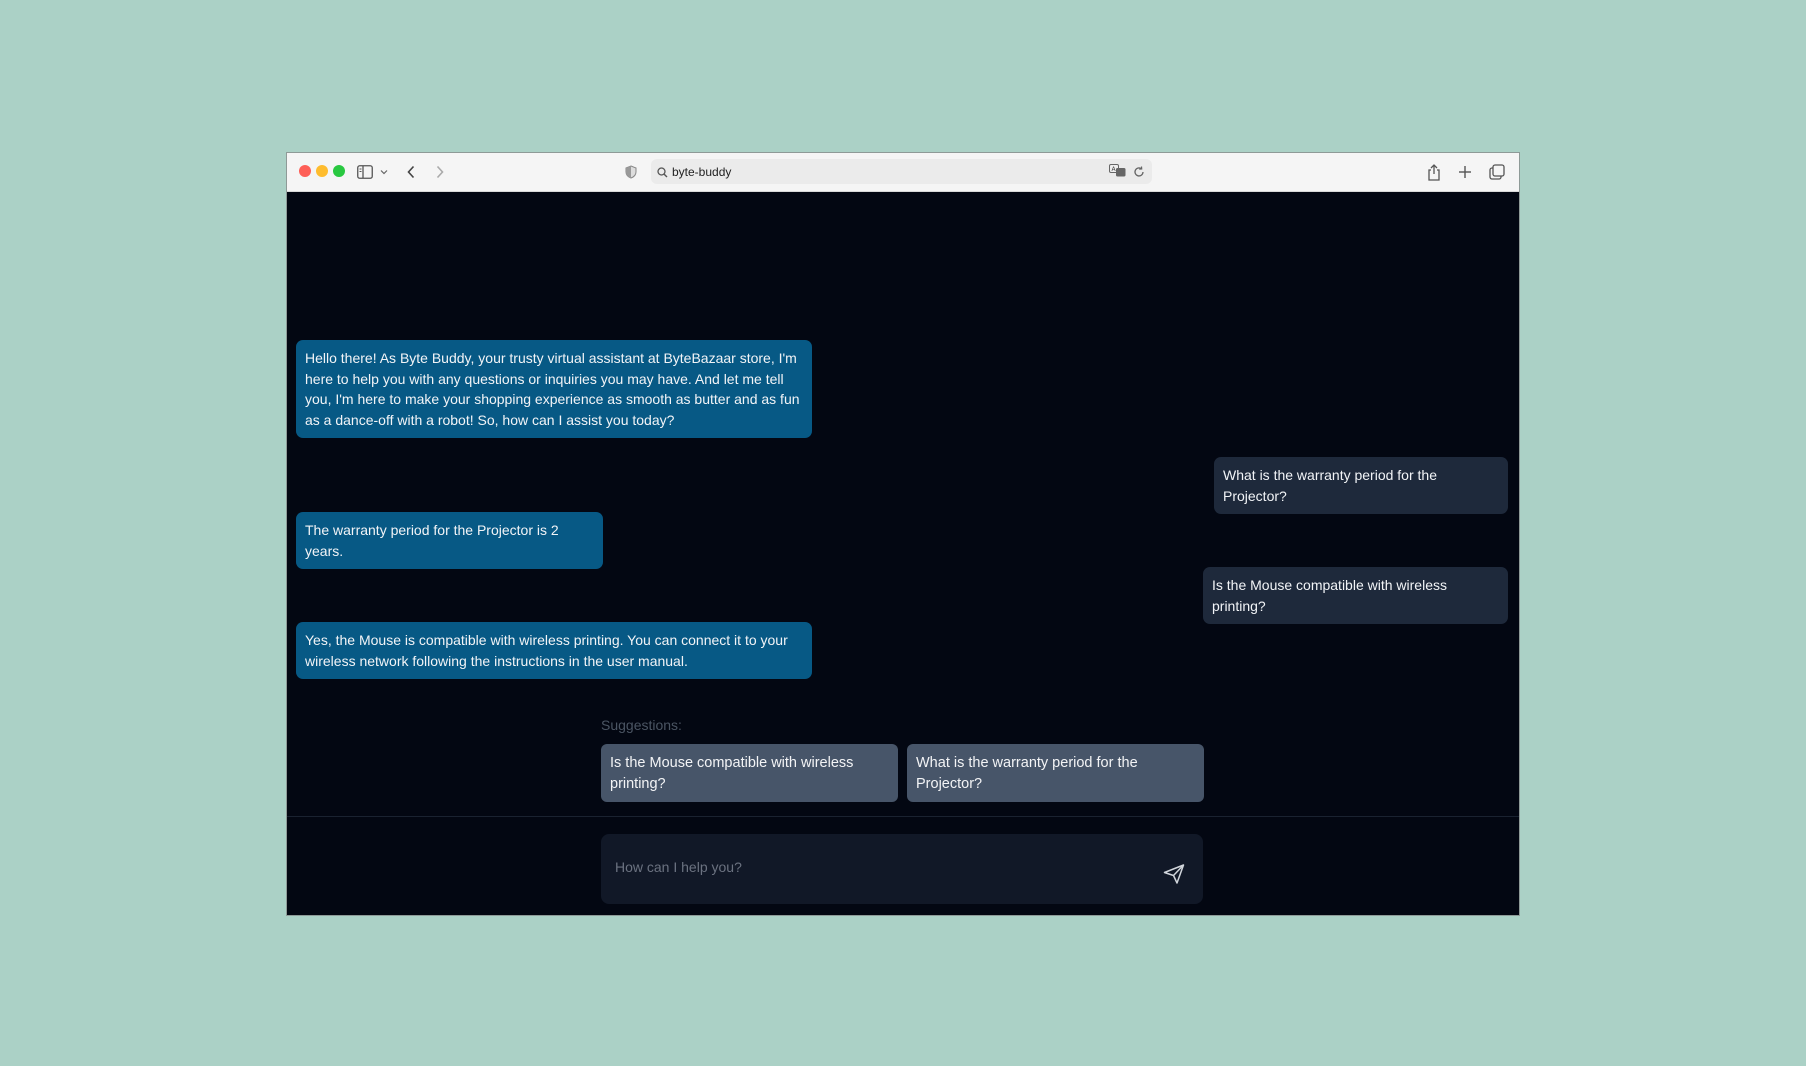 This screenshot has width=1806, height=1066. Describe the element at coordinates (702, 172) in the screenshot. I see `address-url: byte-buddy` at that location.